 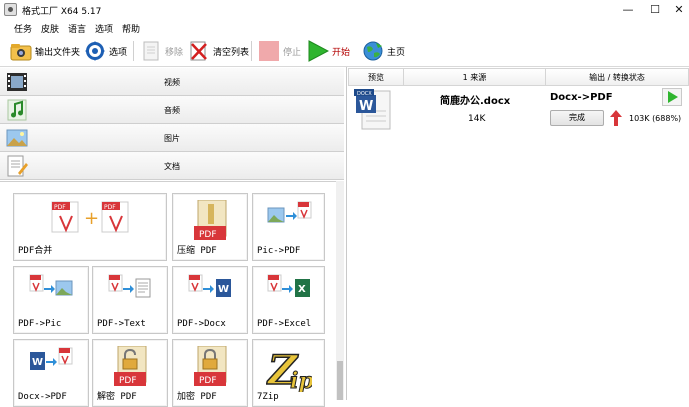 I want to click on tools-scrollbar, so click(x=340, y=290).